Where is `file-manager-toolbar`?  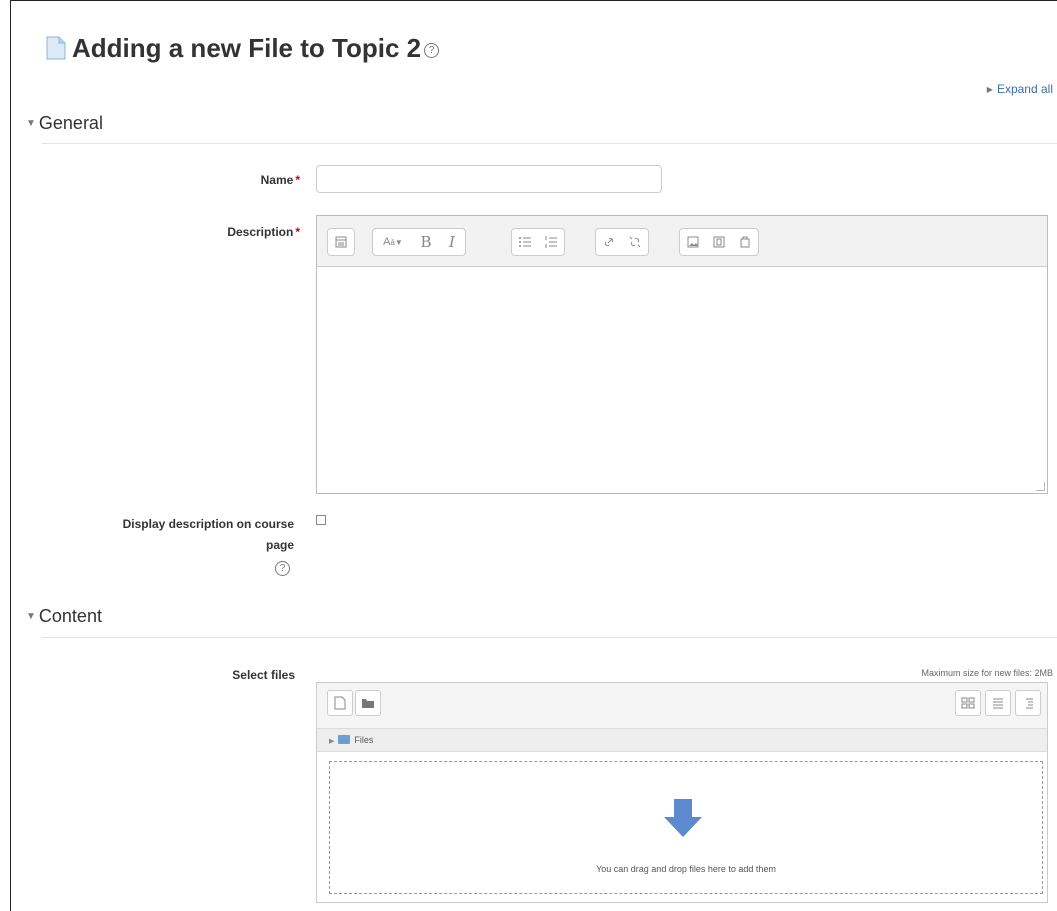
file-manager-toolbar is located at coordinates (682, 705).